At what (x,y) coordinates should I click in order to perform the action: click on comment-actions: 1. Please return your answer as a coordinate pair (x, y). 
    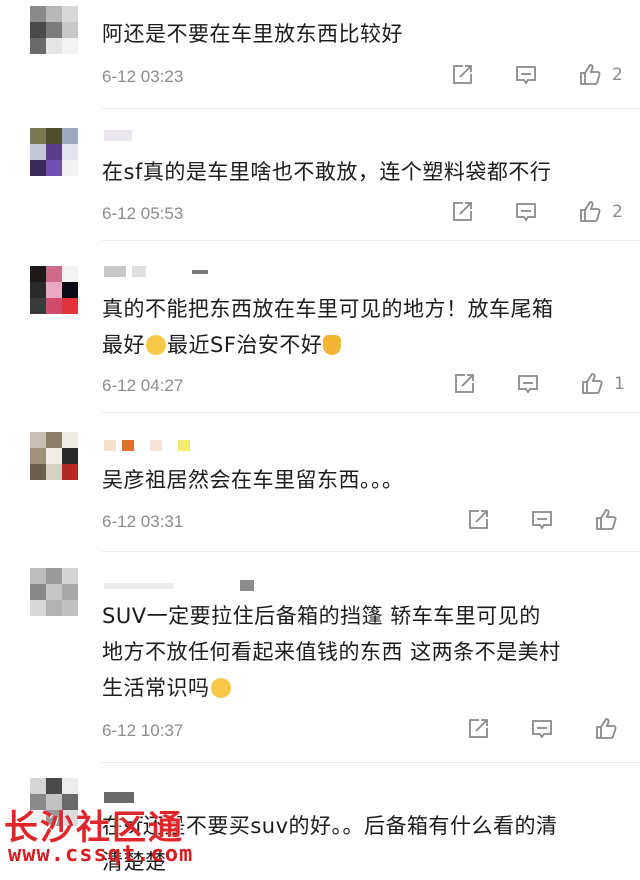
    Looking at the image, I should click on (538, 384).